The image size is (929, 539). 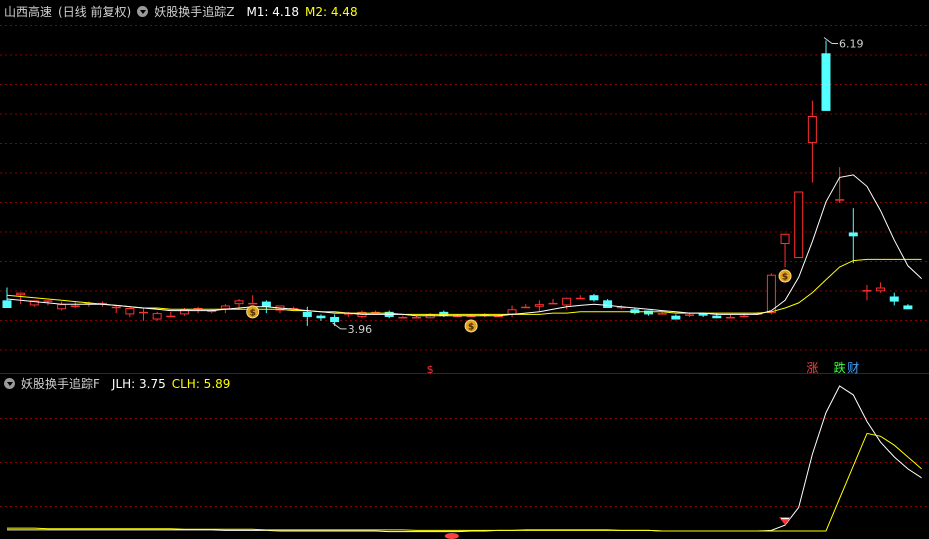 What do you see at coordinates (194, 12) in the screenshot?
I see `indicator-name: 妖股换手追踪Z` at bounding box center [194, 12].